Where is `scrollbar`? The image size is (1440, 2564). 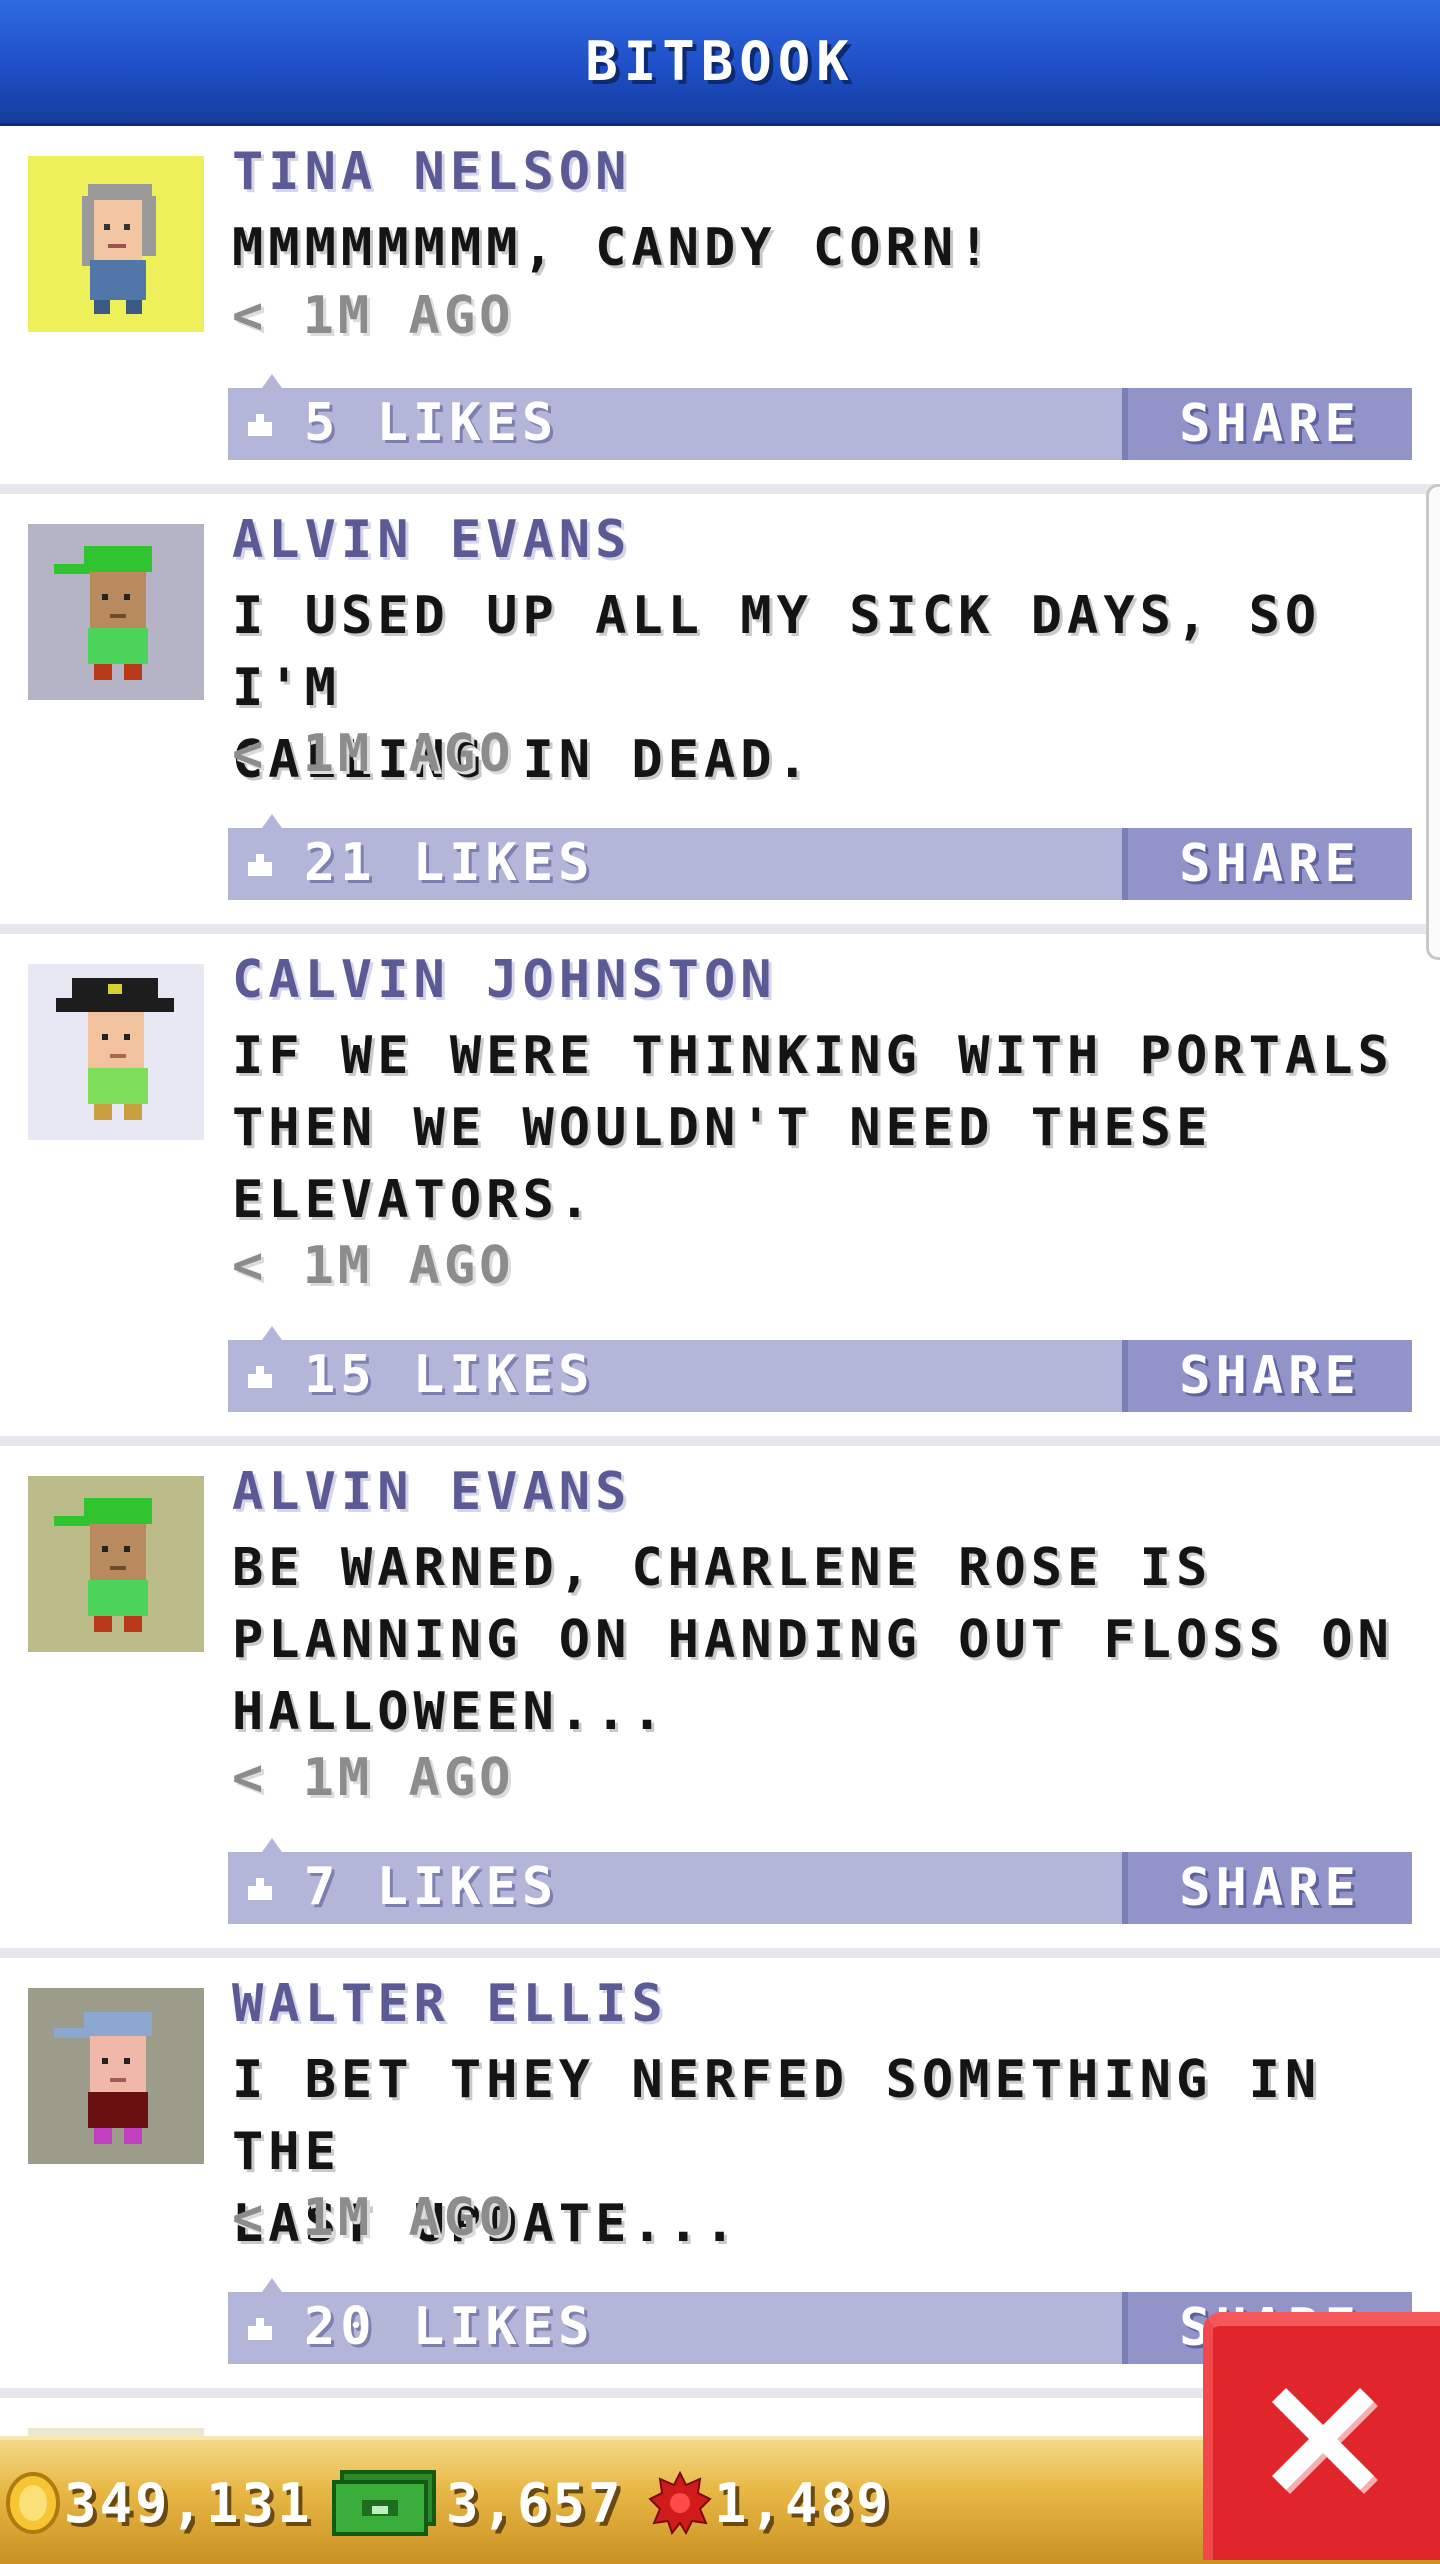
scrollbar is located at coordinates (1433, 722).